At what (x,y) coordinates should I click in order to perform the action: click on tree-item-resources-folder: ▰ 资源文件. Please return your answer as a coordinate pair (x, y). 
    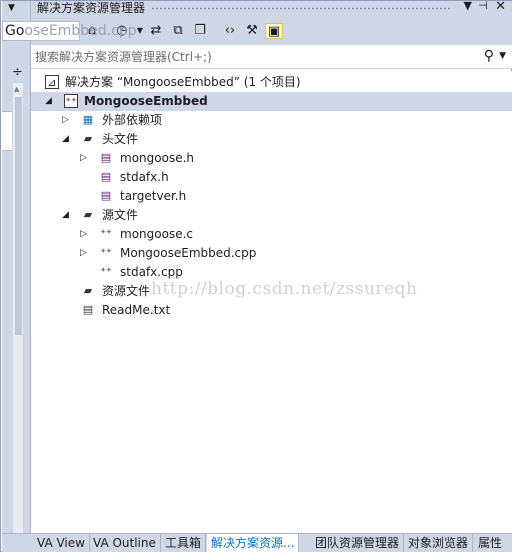
    Looking at the image, I should click on (271, 291).